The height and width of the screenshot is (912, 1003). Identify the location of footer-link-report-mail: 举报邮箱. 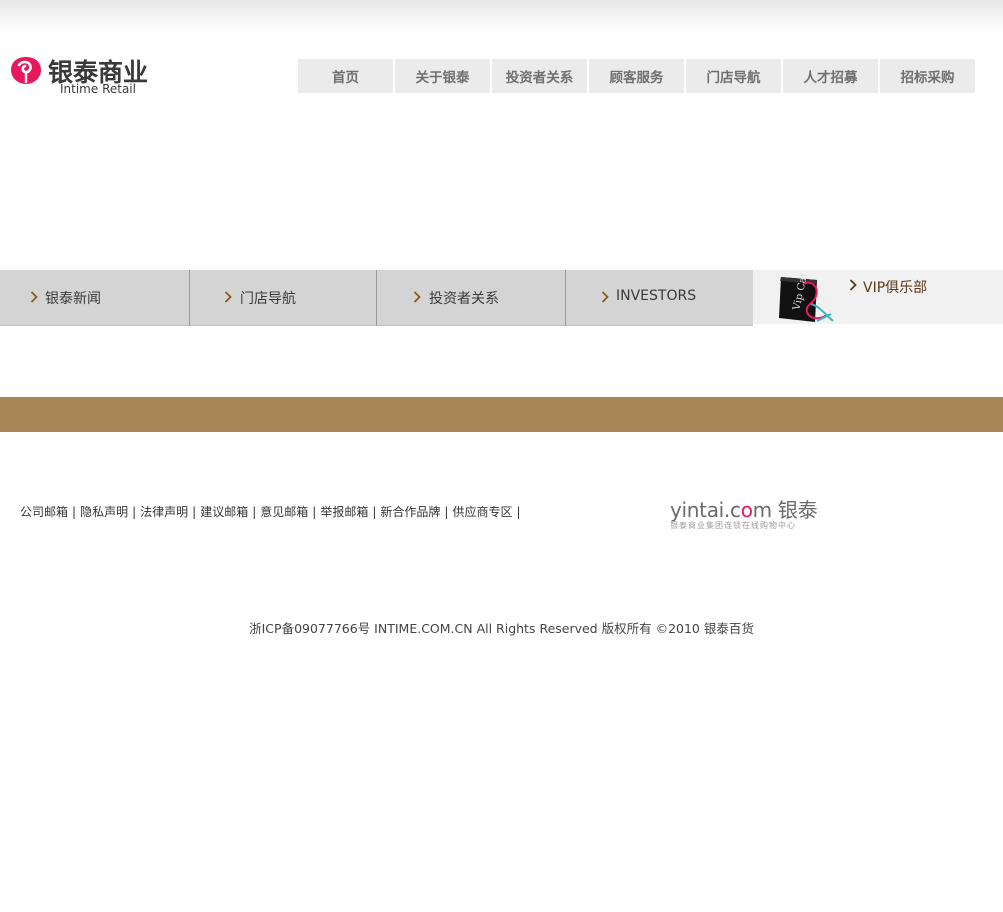
(344, 512).